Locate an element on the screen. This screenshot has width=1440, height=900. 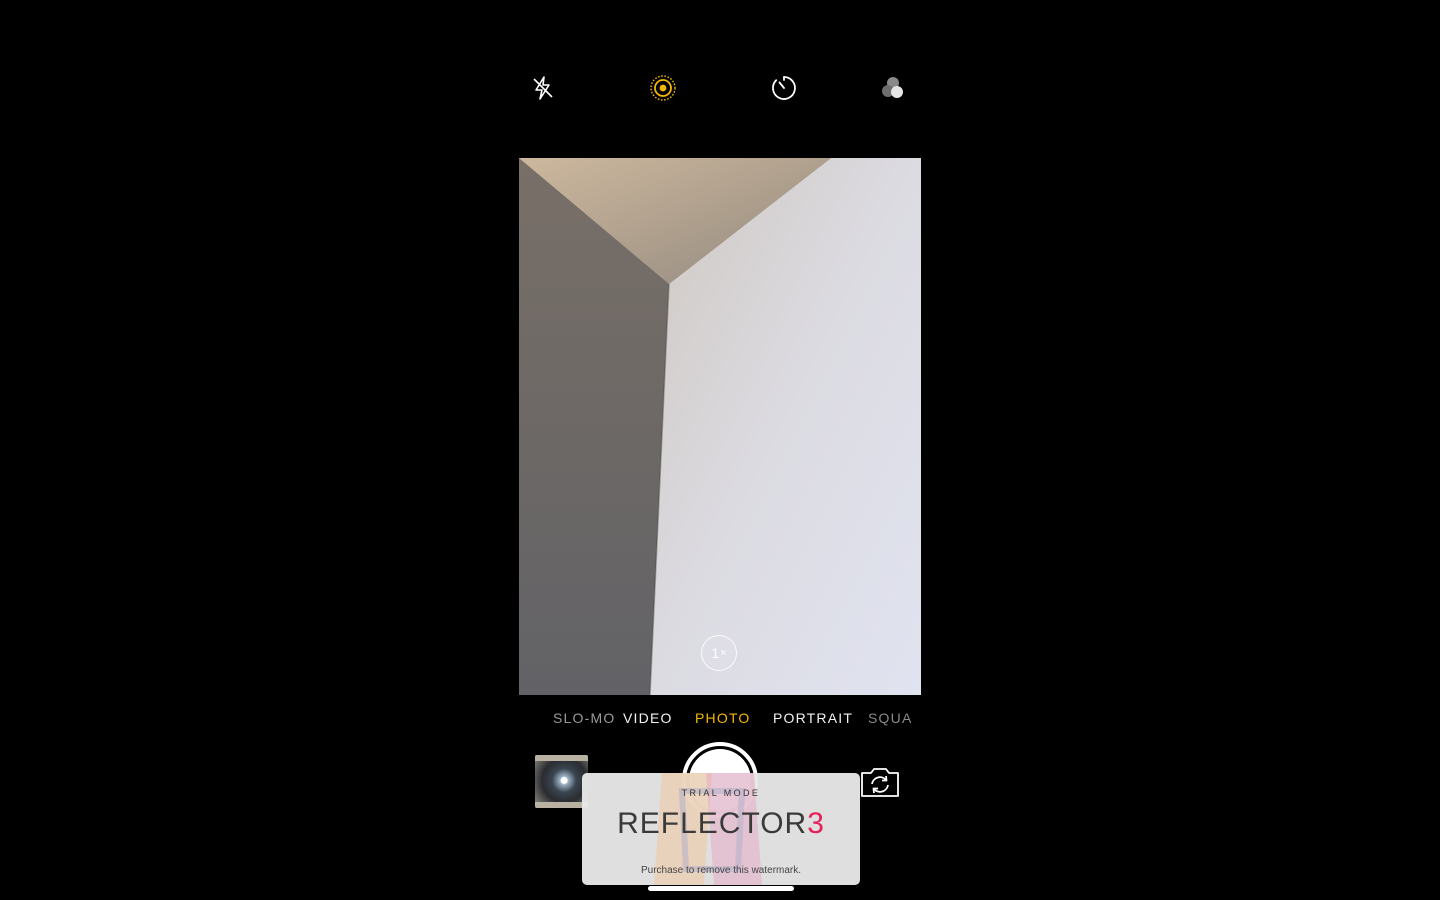
zoom-value: 1 is located at coordinates (715, 653).